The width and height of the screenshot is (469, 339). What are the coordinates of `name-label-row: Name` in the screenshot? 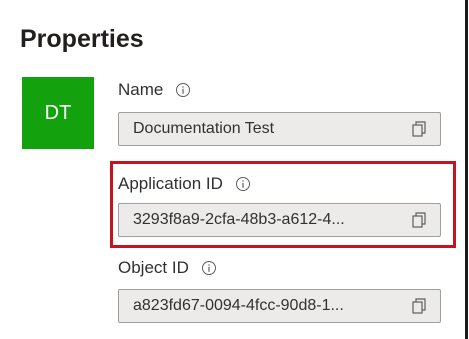 It's located at (154, 90).